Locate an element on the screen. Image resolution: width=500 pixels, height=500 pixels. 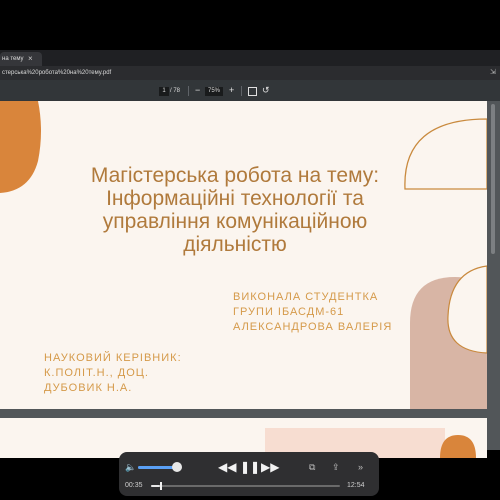
share-icon: ⇪ is located at coordinates (336, 467).